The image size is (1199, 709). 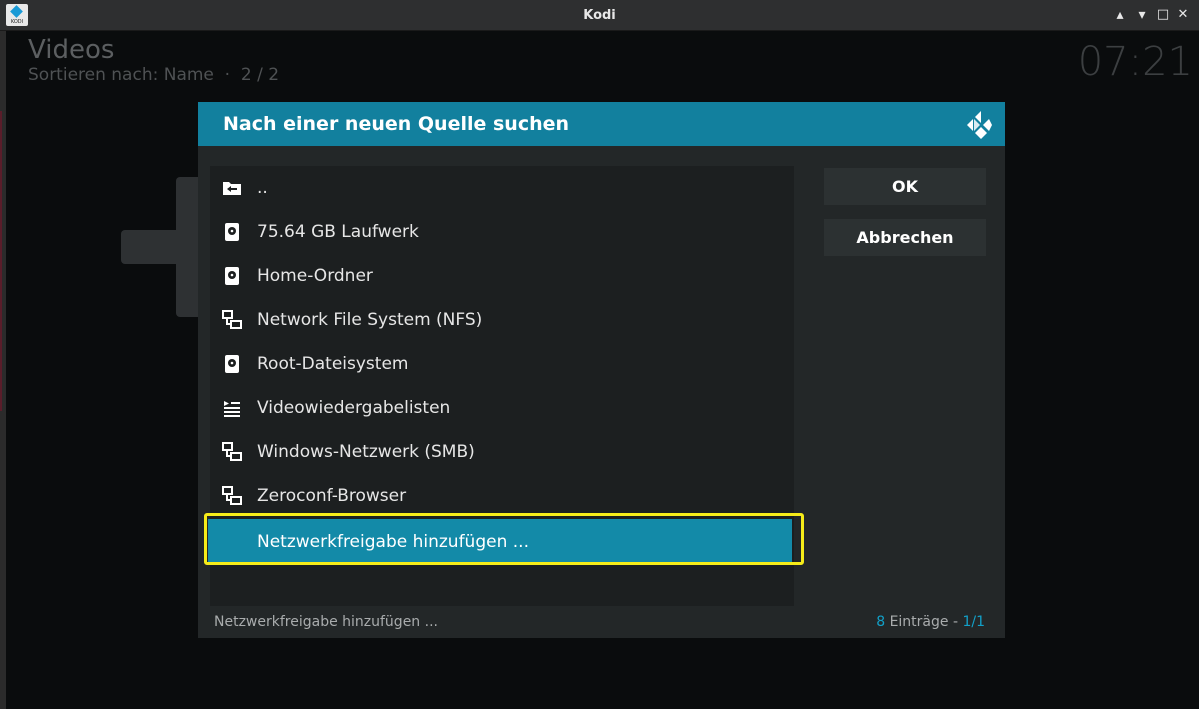 What do you see at coordinates (979, 125) in the screenshot?
I see `kodi-logo-icon` at bounding box center [979, 125].